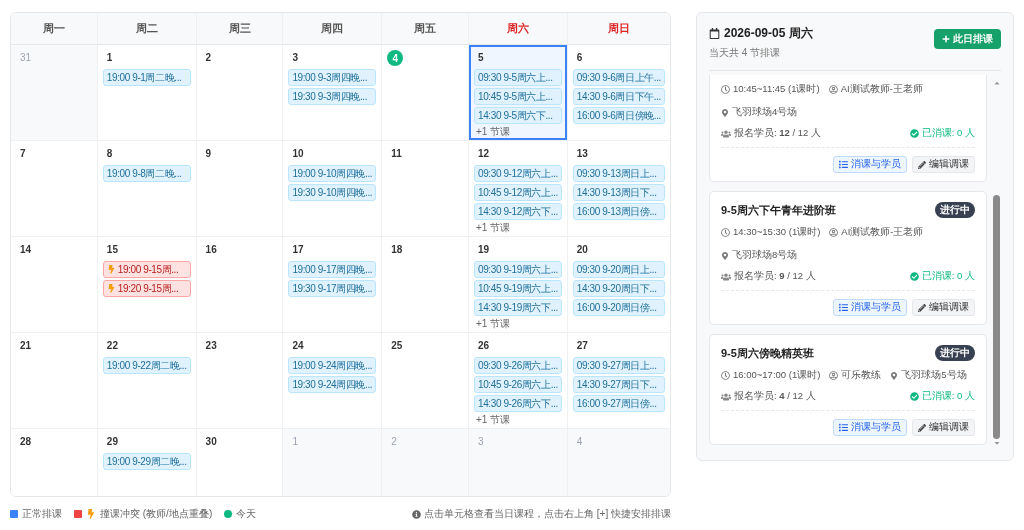  I want to click on day-cell: 14, so click(54, 285).